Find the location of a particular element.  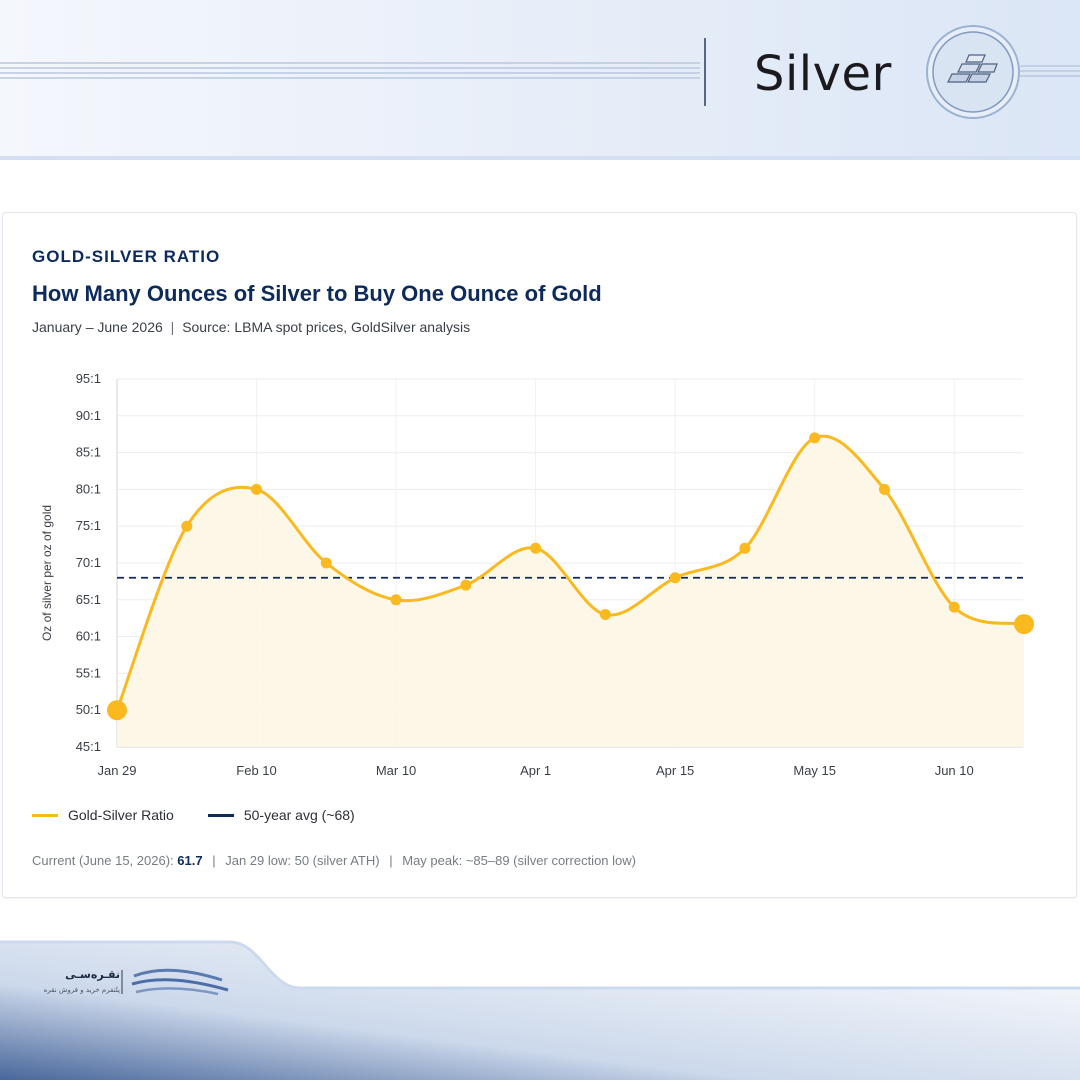

subtitle-period: January – June 2026 is located at coordinates (97, 327).